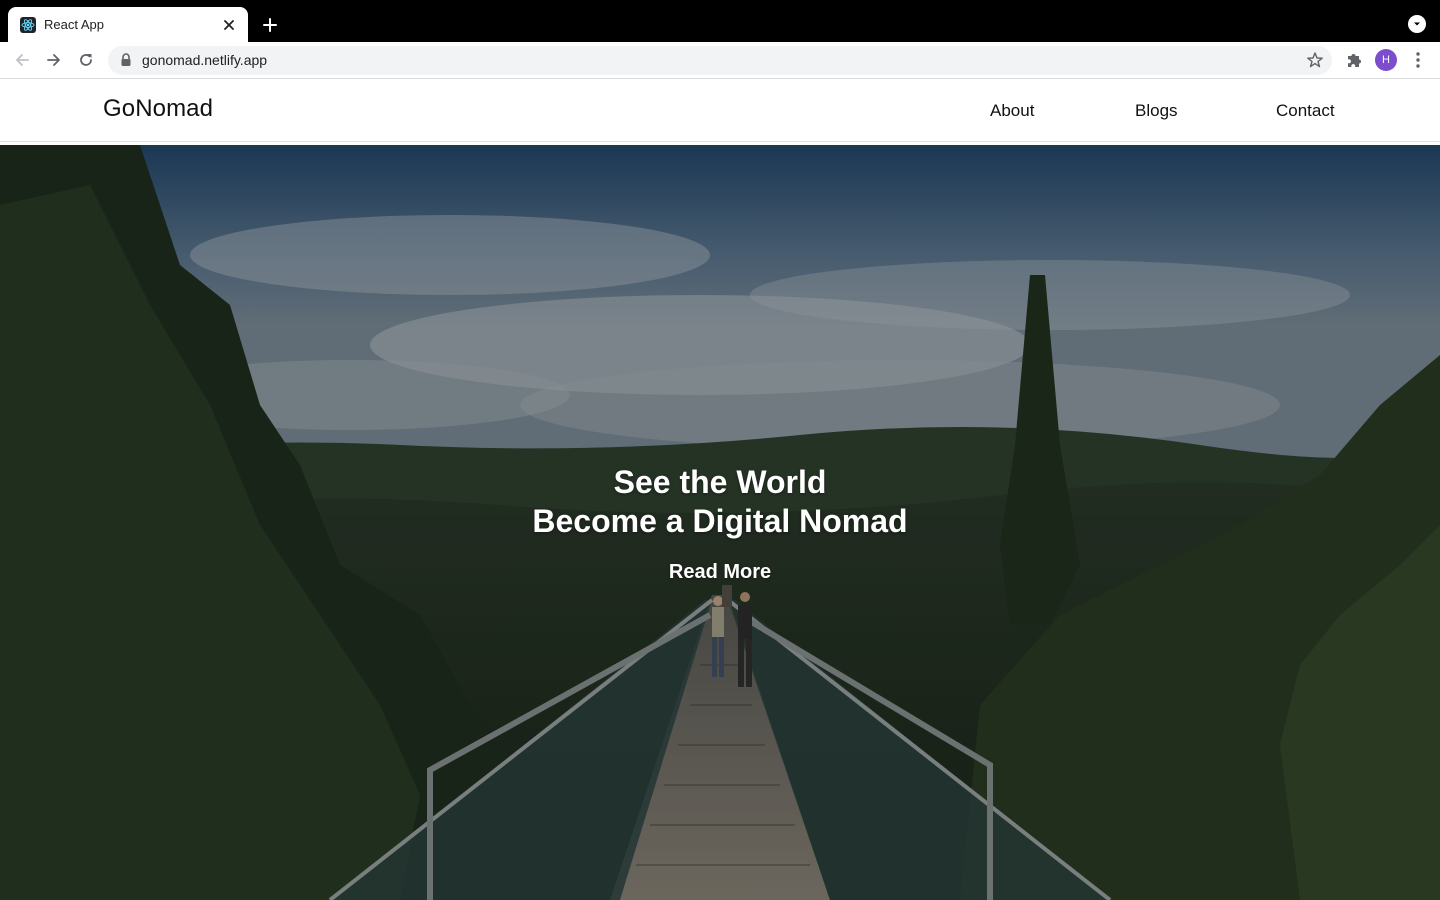  I want to click on browser-tab-strip: React App, so click(720, 21).